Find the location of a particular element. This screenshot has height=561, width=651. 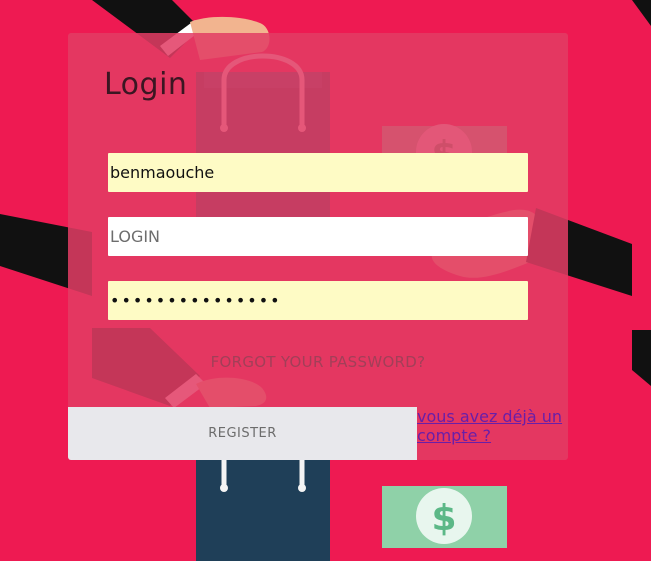

page-title: Login is located at coordinates (146, 84).